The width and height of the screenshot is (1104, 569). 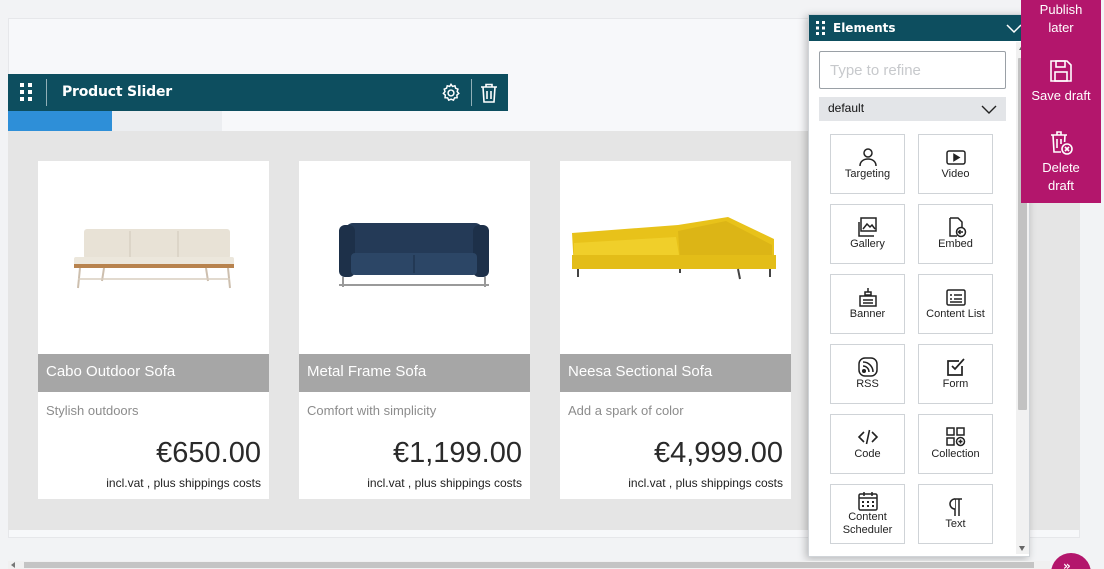 I want to click on rss-icon, so click(x=868, y=367).